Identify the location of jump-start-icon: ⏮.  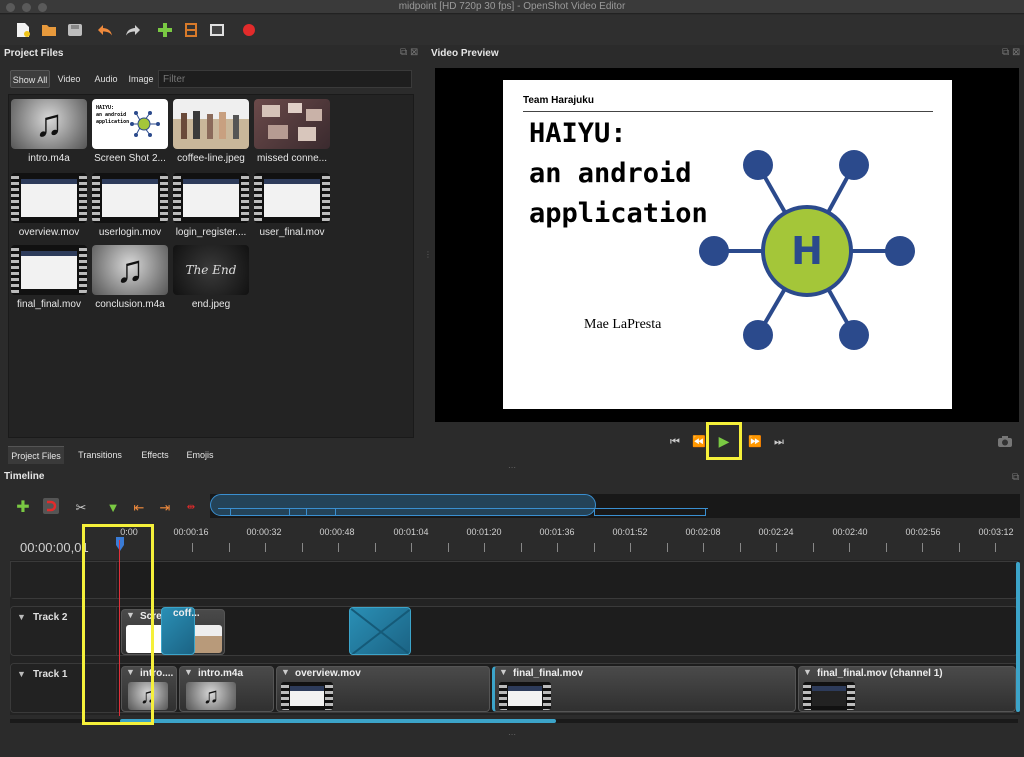
(675, 442).